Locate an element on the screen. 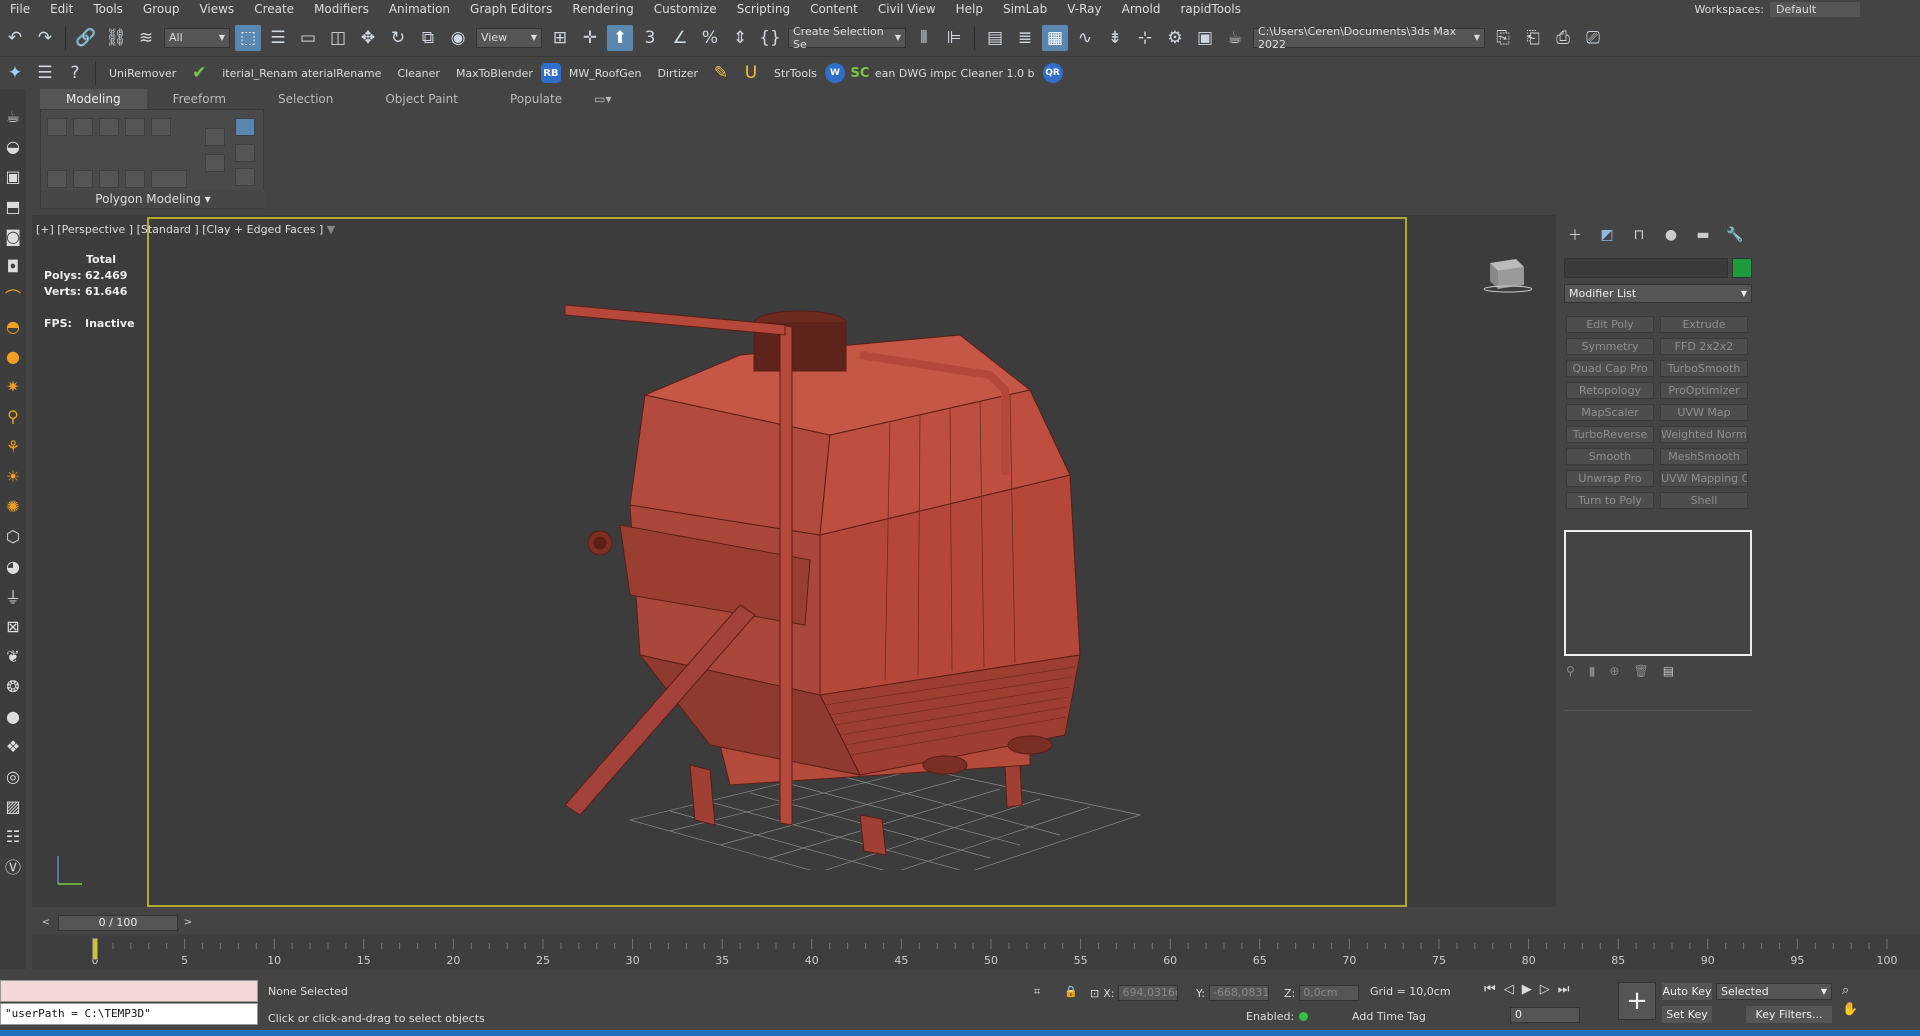 The image size is (1920, 1036). spinner-snap-icon: ⇕ is located at coordinates (740, 38).